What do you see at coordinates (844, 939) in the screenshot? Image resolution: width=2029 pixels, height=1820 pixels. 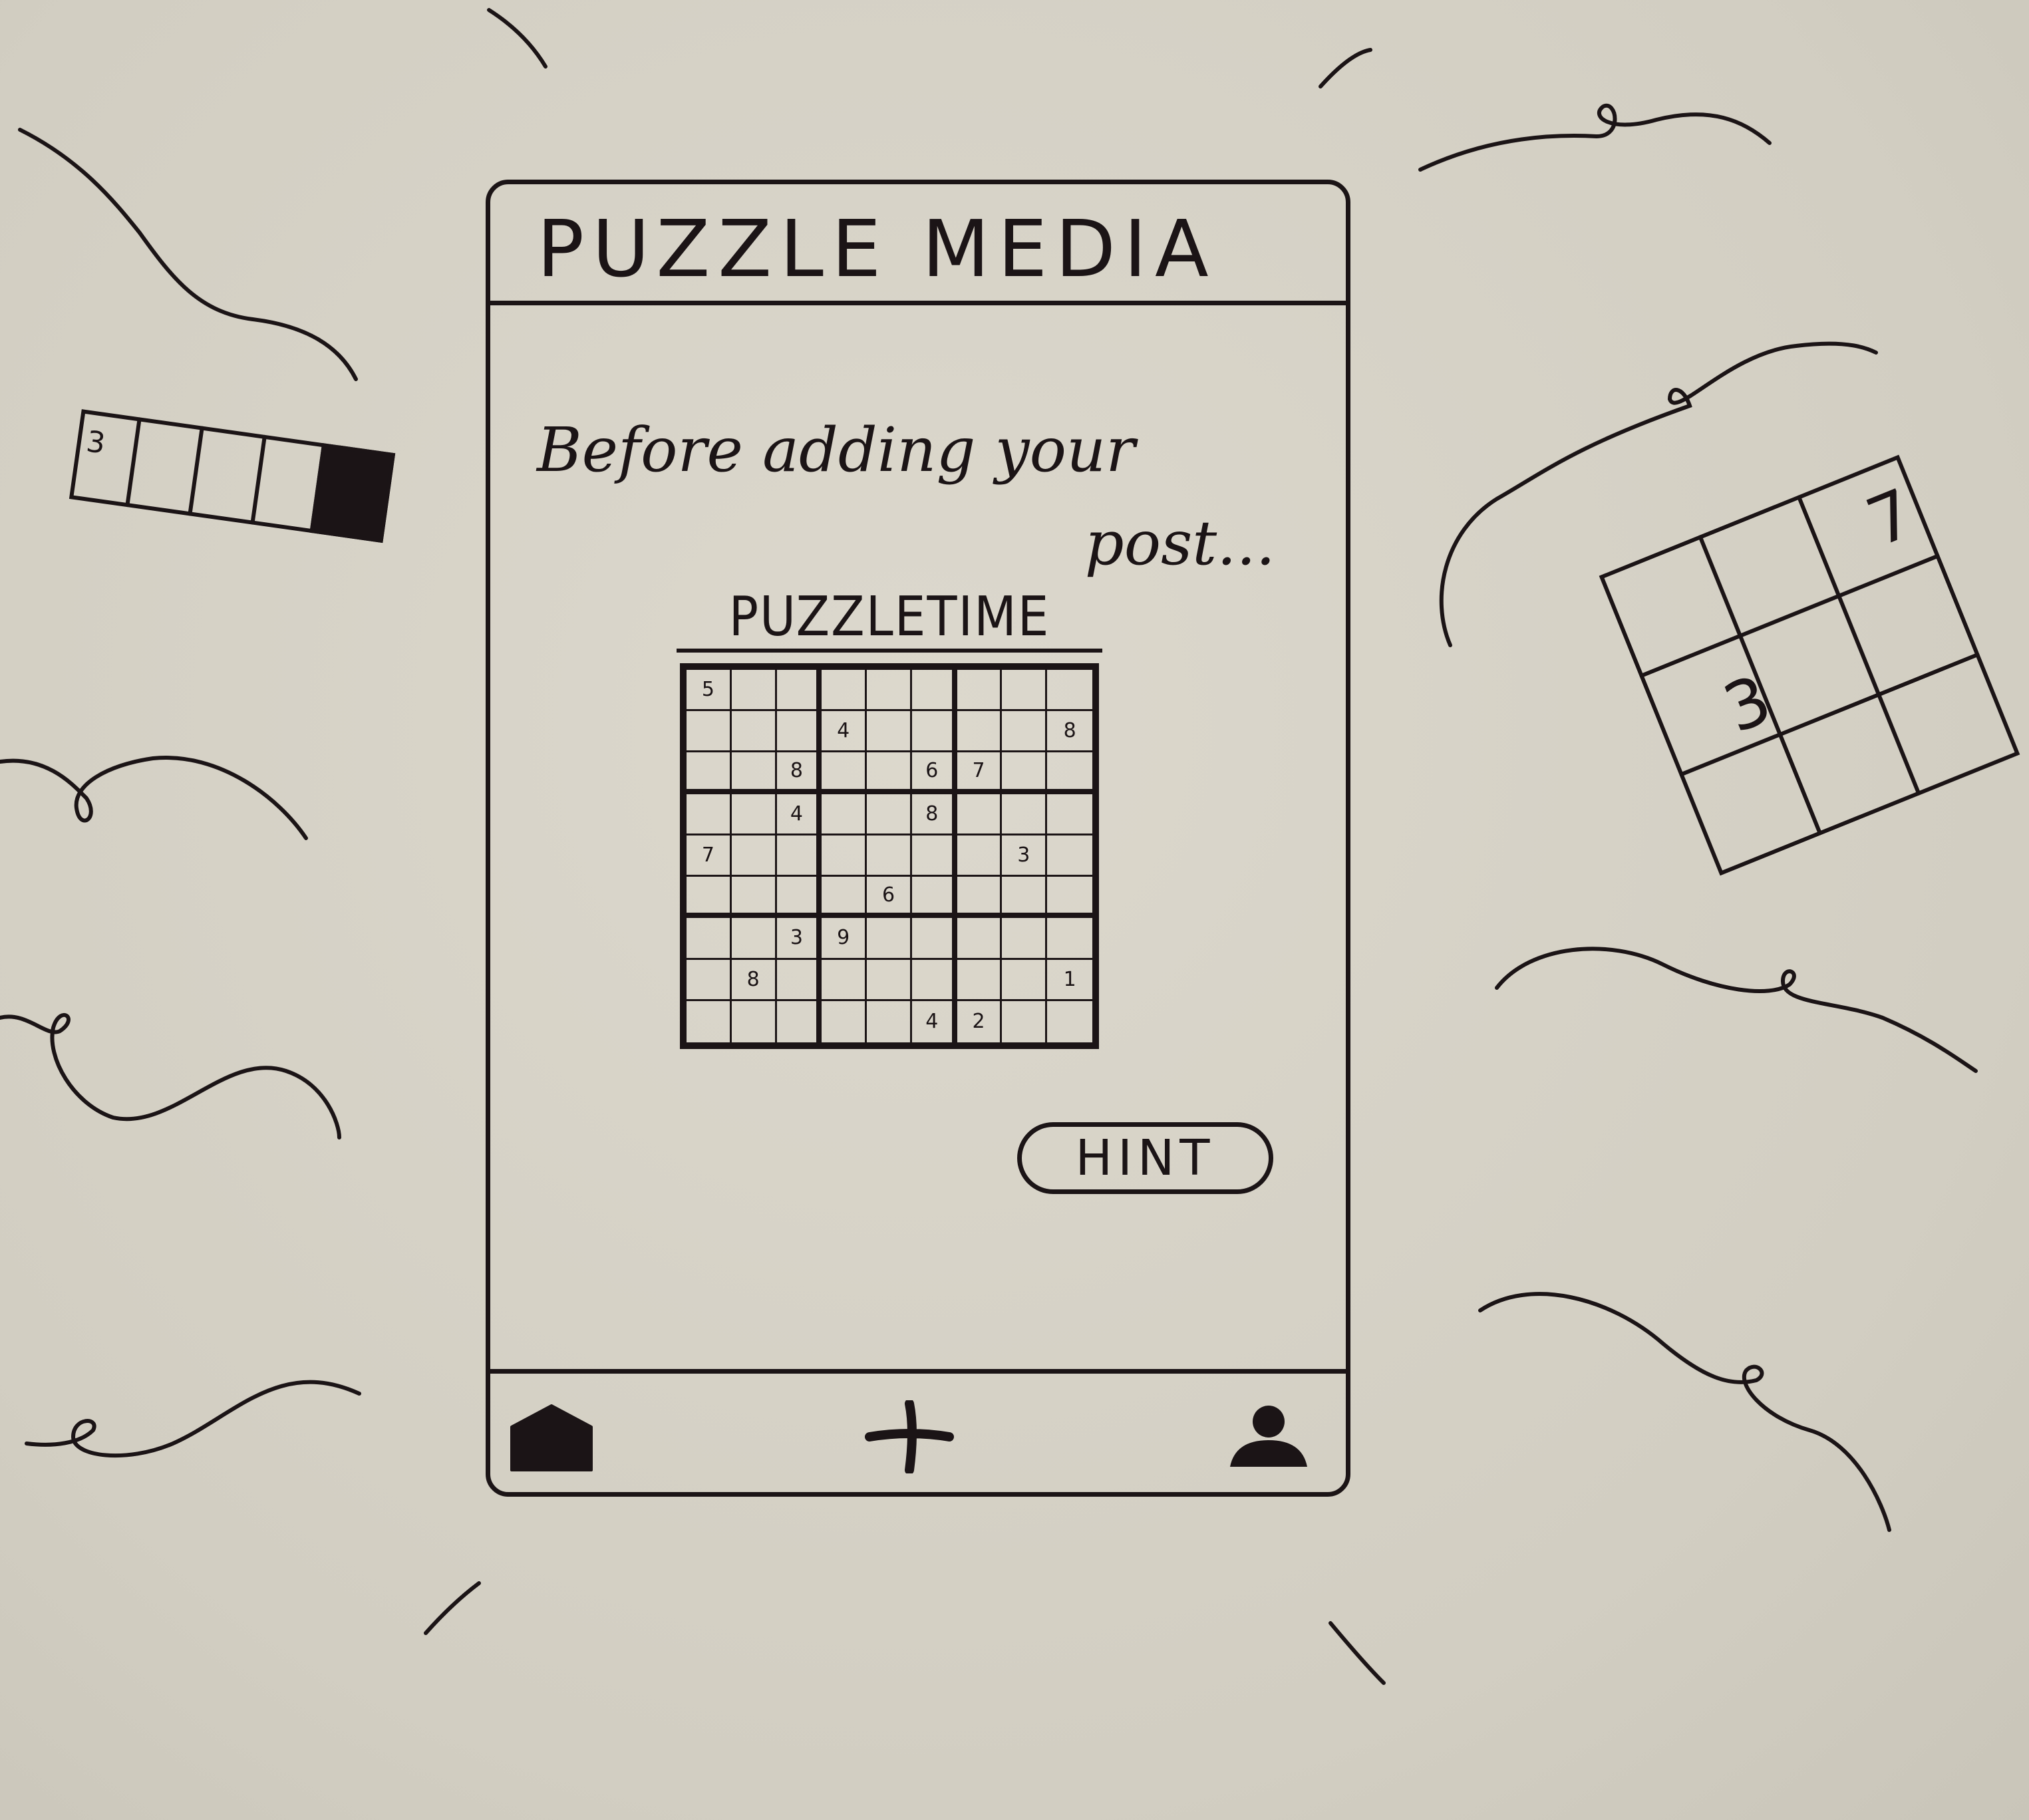 I see `sudoku-cell: 9` at bounding box center [844, 939].